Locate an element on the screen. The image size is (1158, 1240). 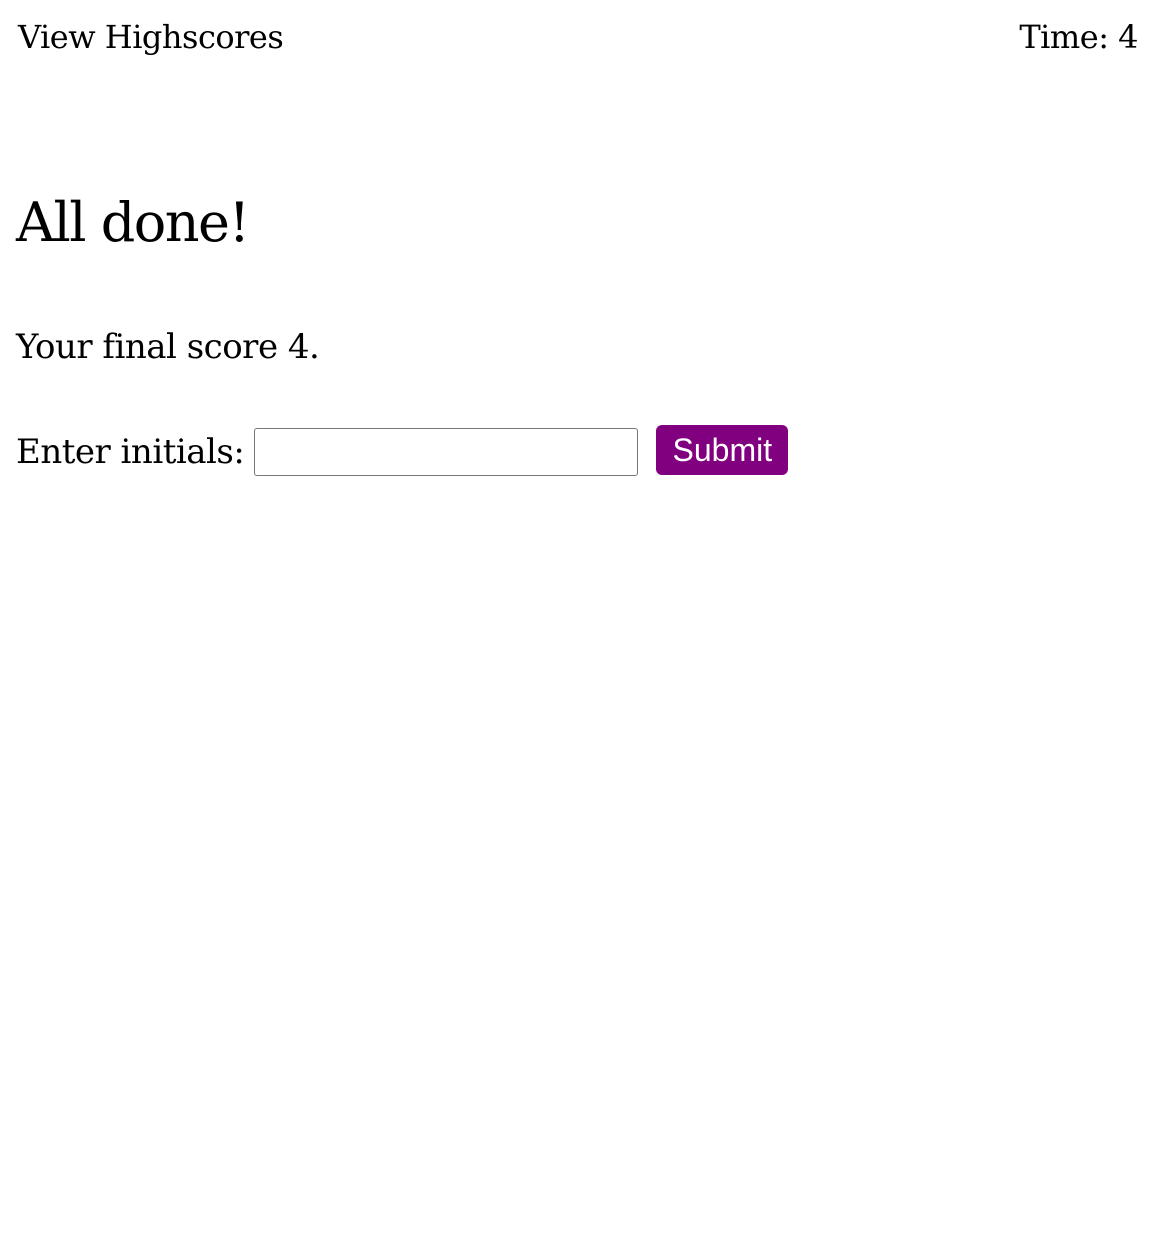
view-highscores-link: View Highscores is located at coordinates (151, 37).